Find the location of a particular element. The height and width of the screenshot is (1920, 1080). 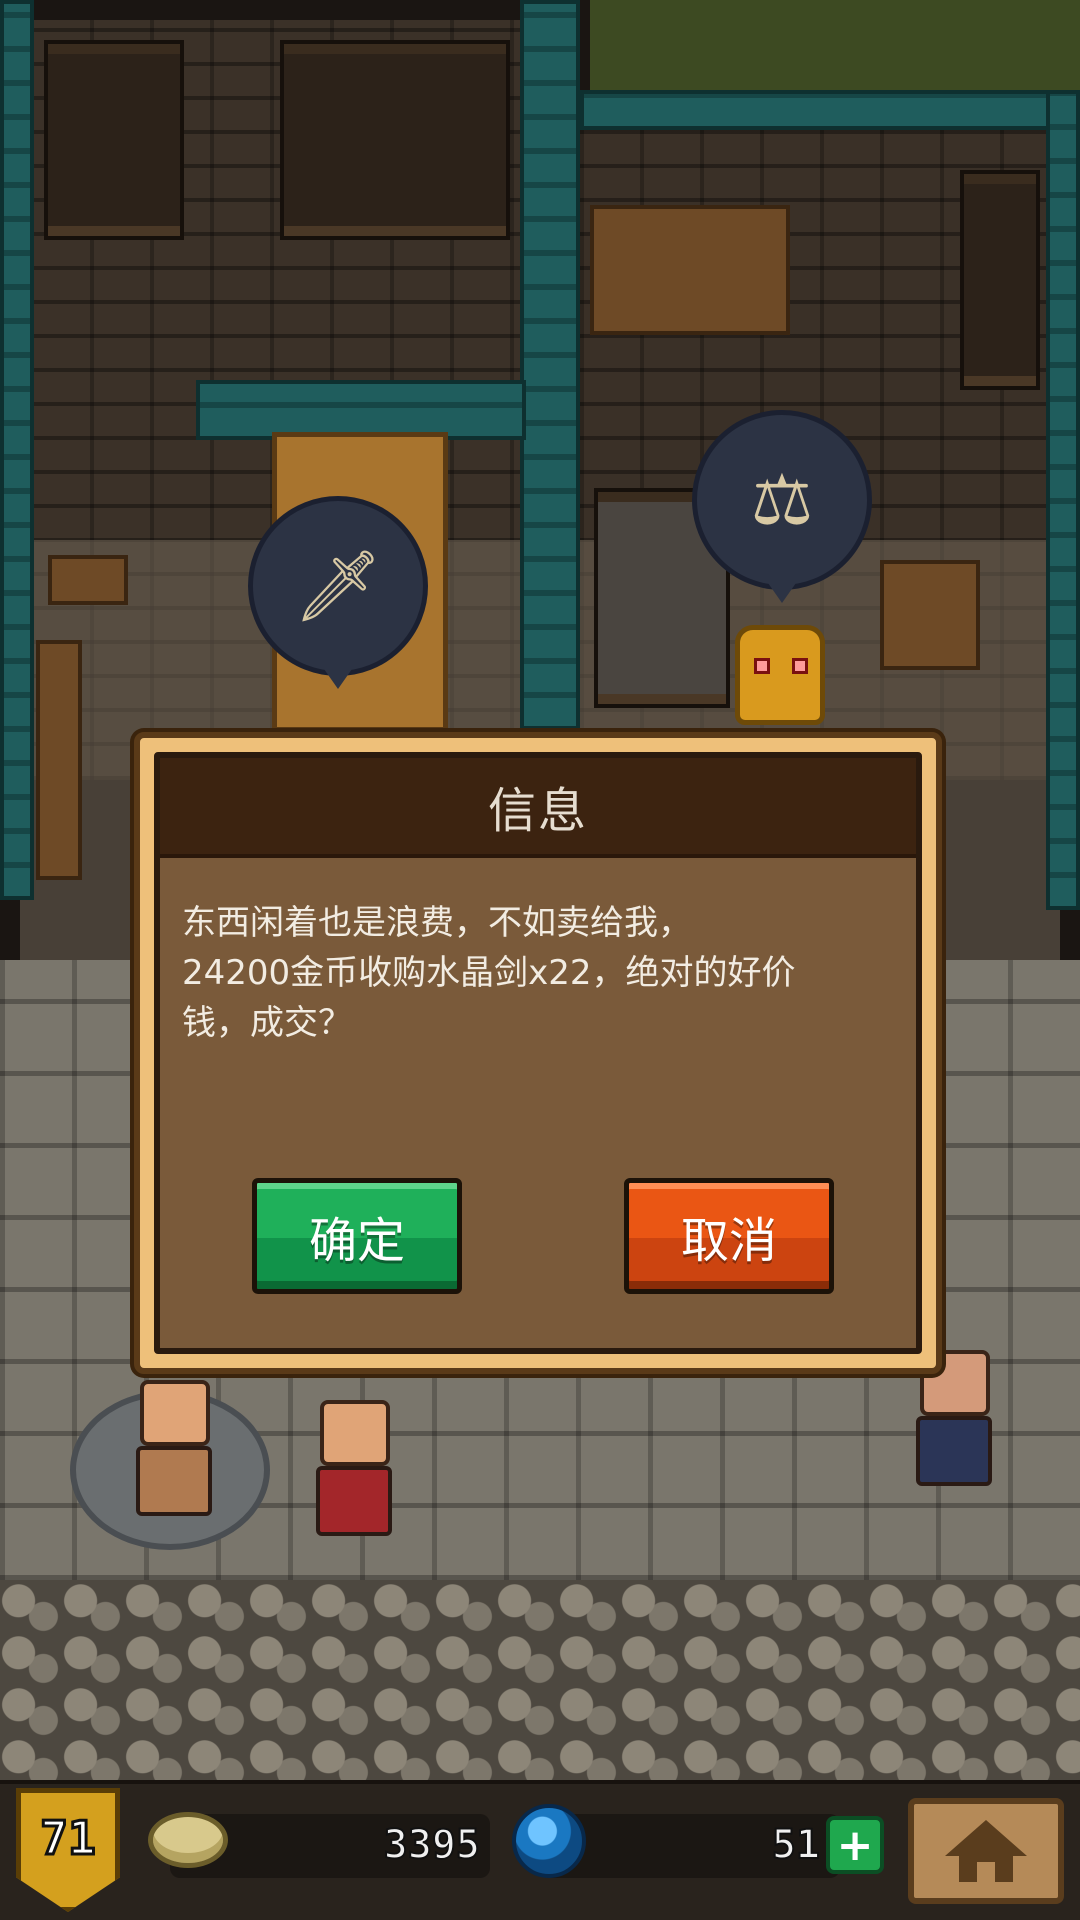

teal-pillar-right is located at coordinates (1063, 500).